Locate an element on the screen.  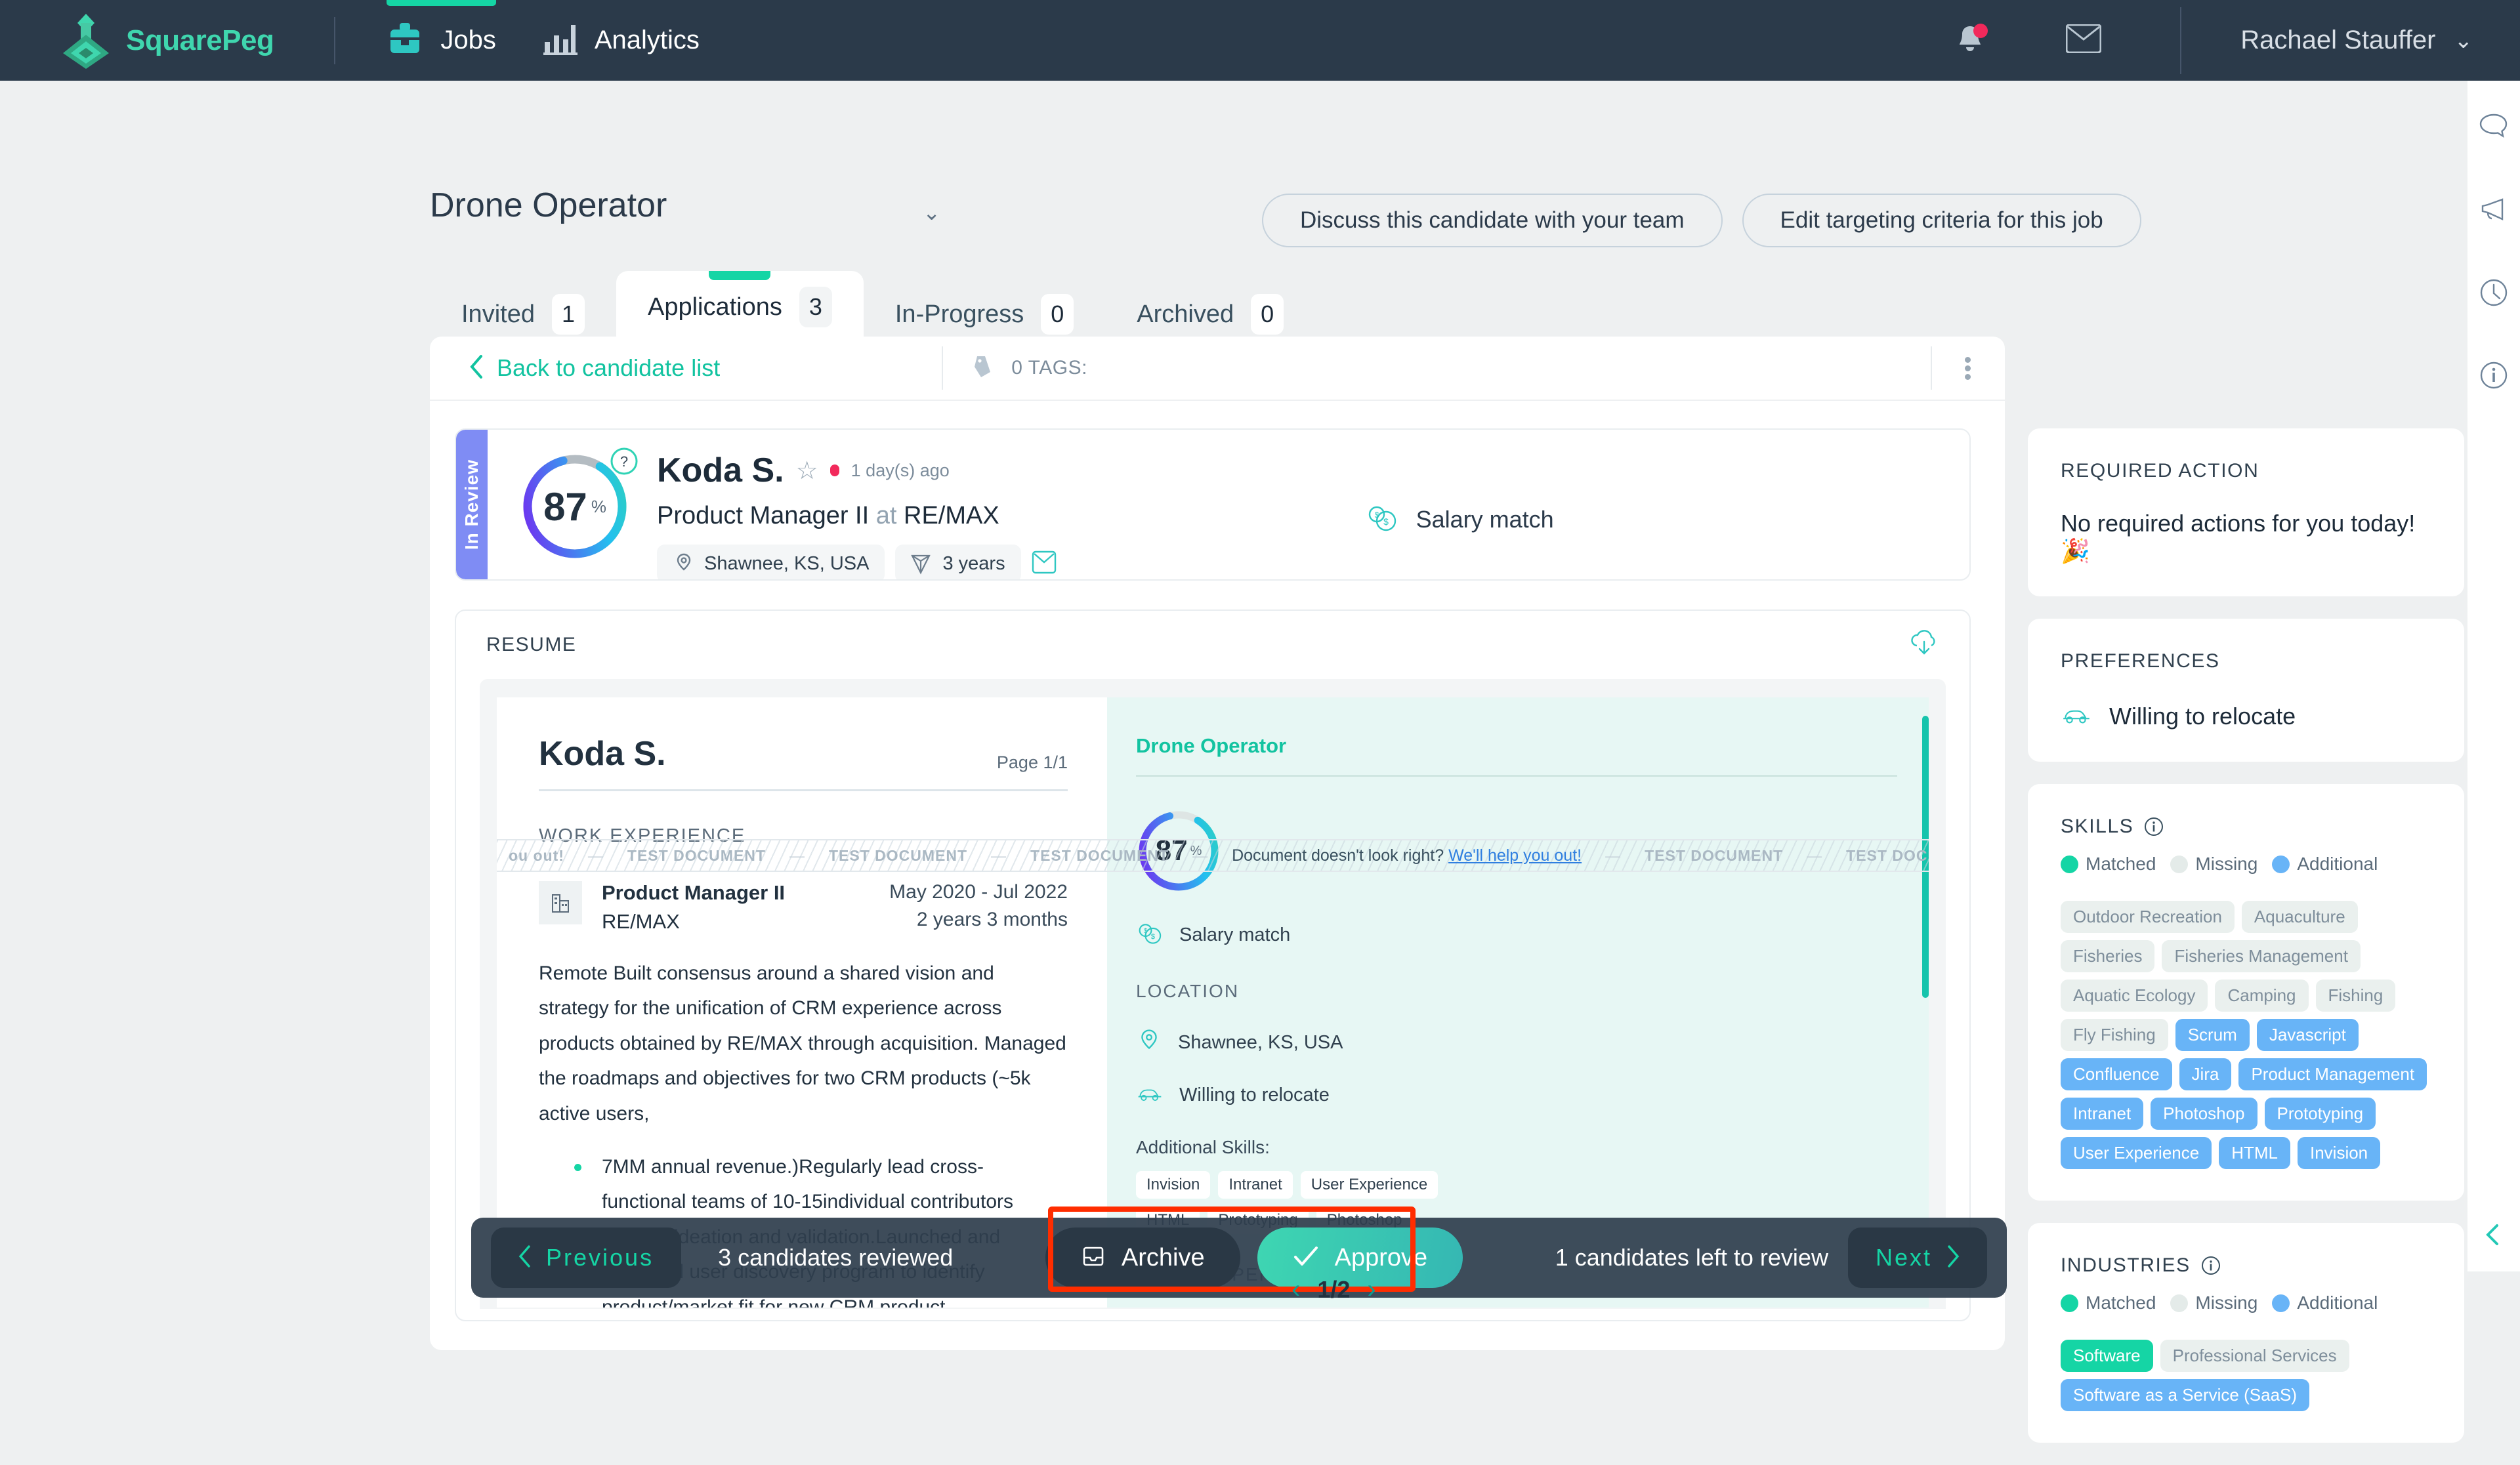
back-to-candidate-list-link: Back to candidate list is located at coordinates (594, 368).